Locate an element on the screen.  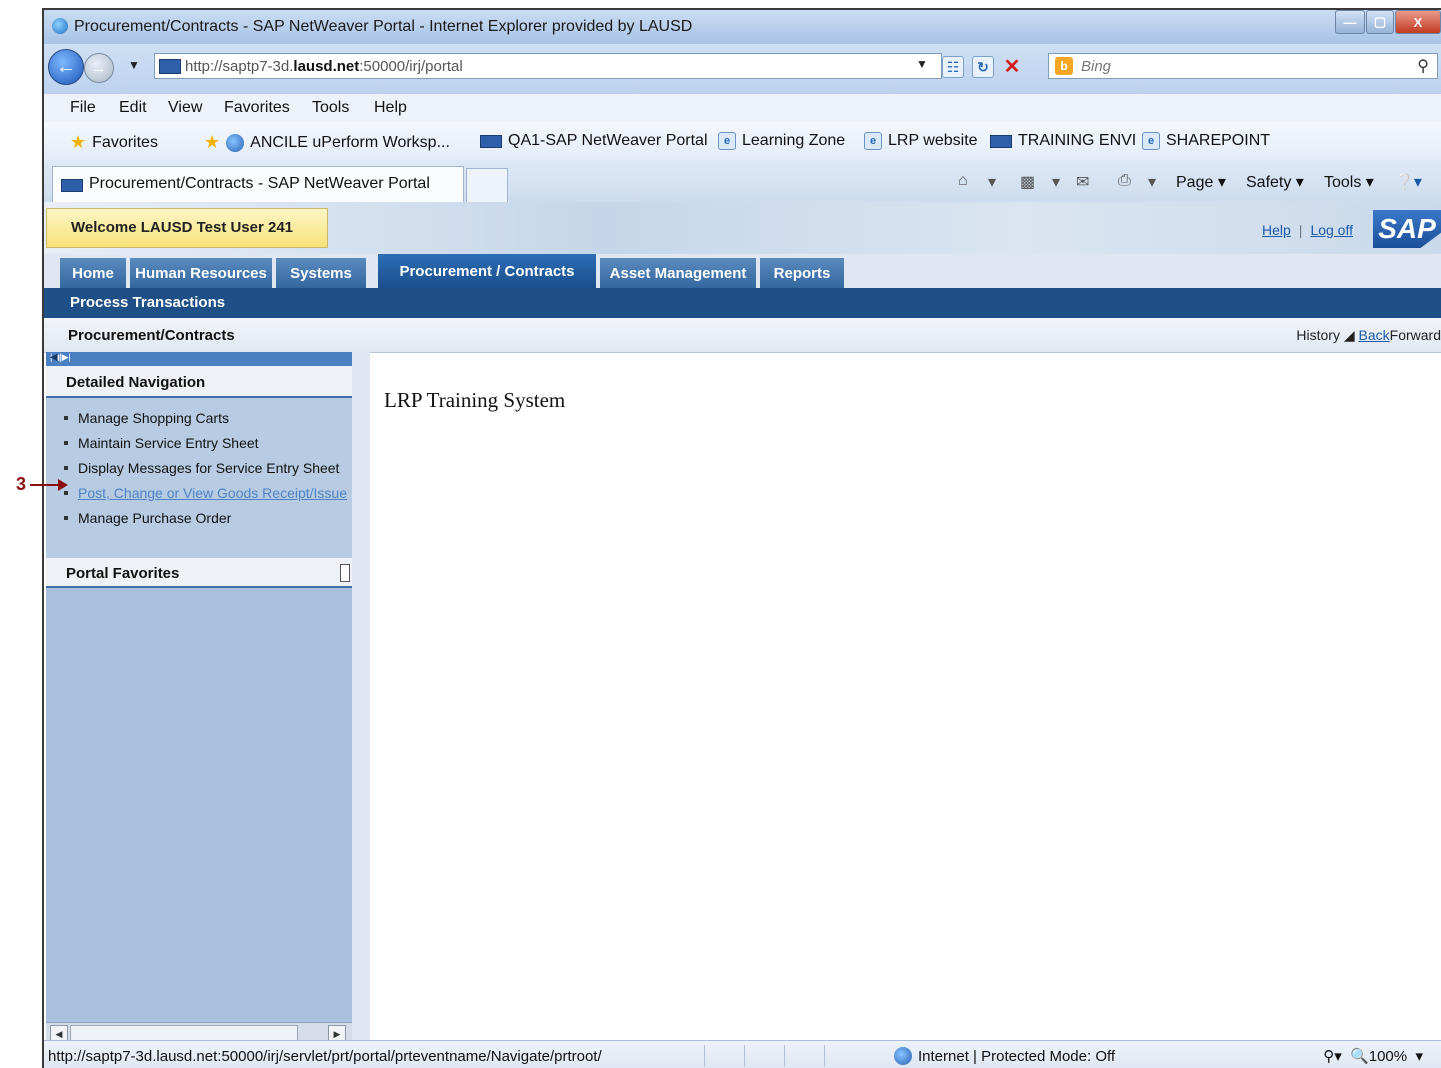
home-dropdown-icon: ▾ is located at coordinates (992, 182).